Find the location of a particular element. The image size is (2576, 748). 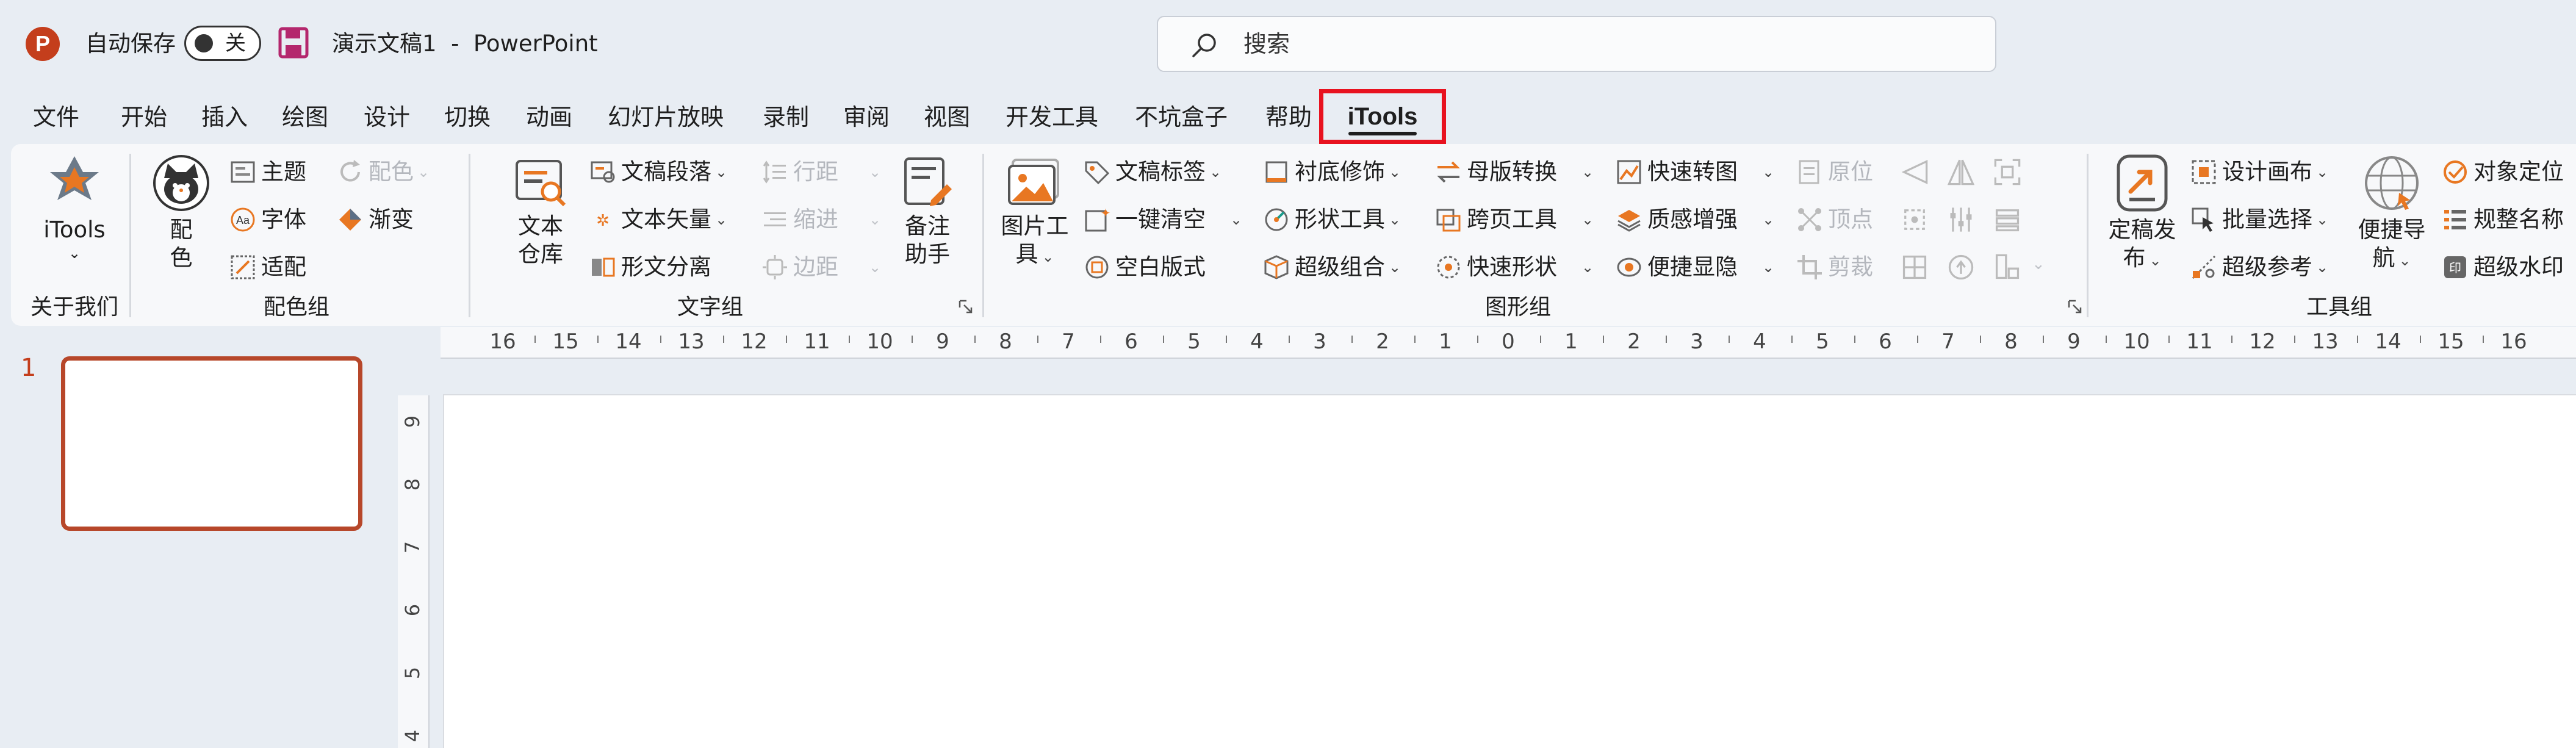

watermark-button: 印 超级水印 is located at coordinates (2503, 267).